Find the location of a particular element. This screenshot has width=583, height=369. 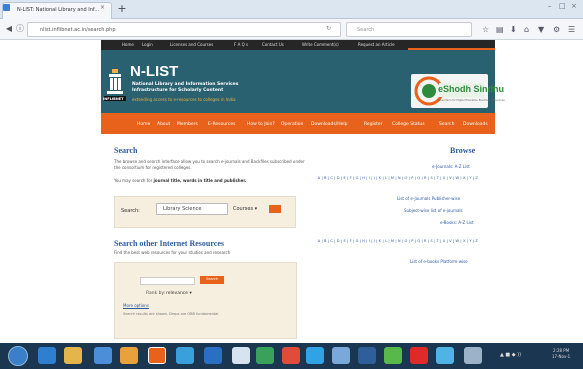

nav-about: About is located at coordinates (163, 124).